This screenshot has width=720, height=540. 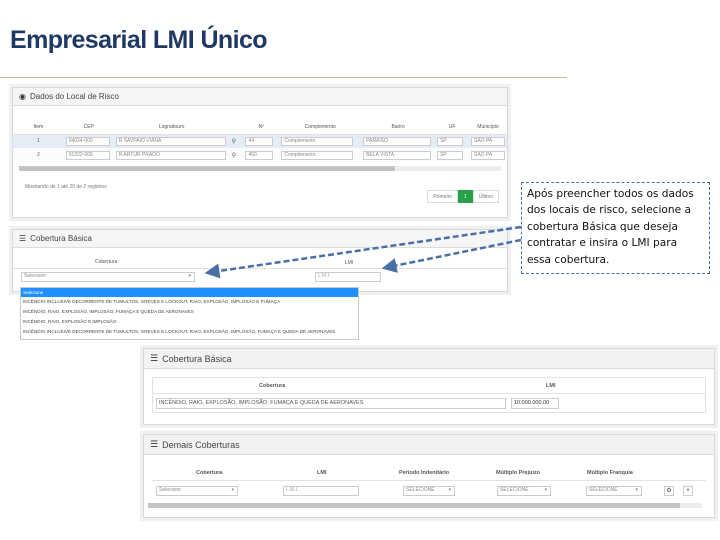 I want to click on pagination: Primeiro 1 Último, so click(x=463, y=196).